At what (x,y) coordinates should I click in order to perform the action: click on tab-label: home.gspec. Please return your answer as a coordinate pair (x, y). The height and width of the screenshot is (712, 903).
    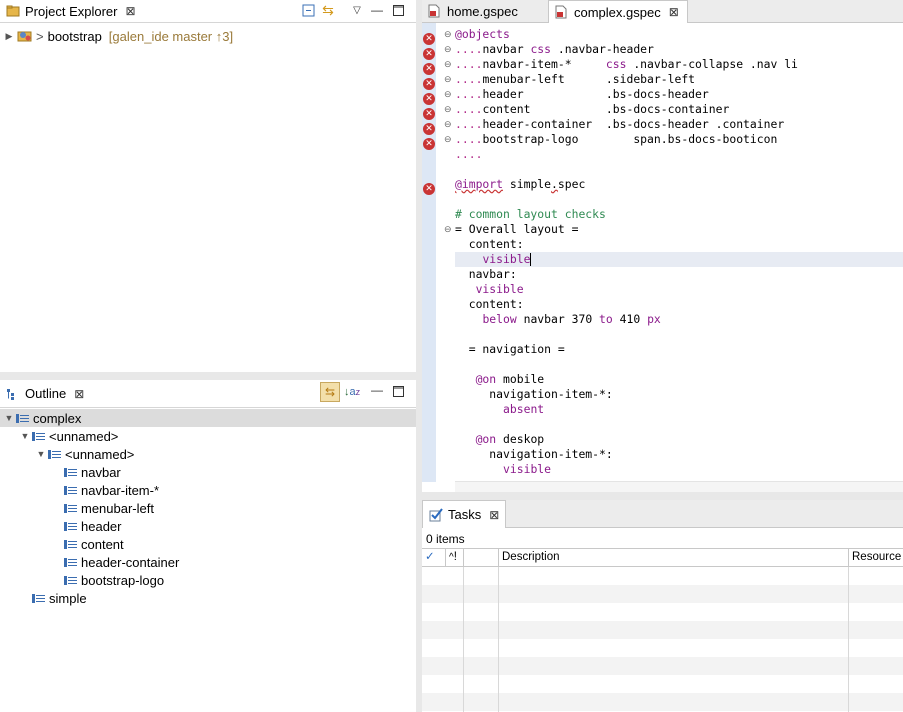
    Looking at the image, I should click on (482, 11).